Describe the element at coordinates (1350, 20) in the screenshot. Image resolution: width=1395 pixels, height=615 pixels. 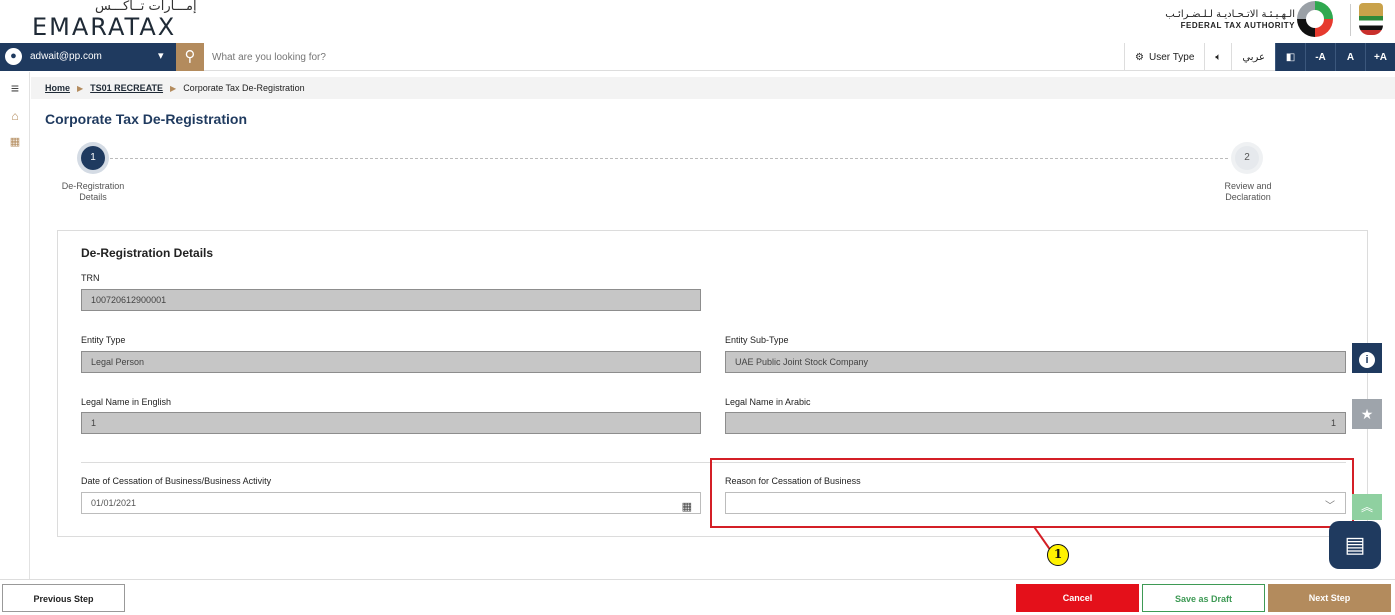
I see `header-divider` at that location.